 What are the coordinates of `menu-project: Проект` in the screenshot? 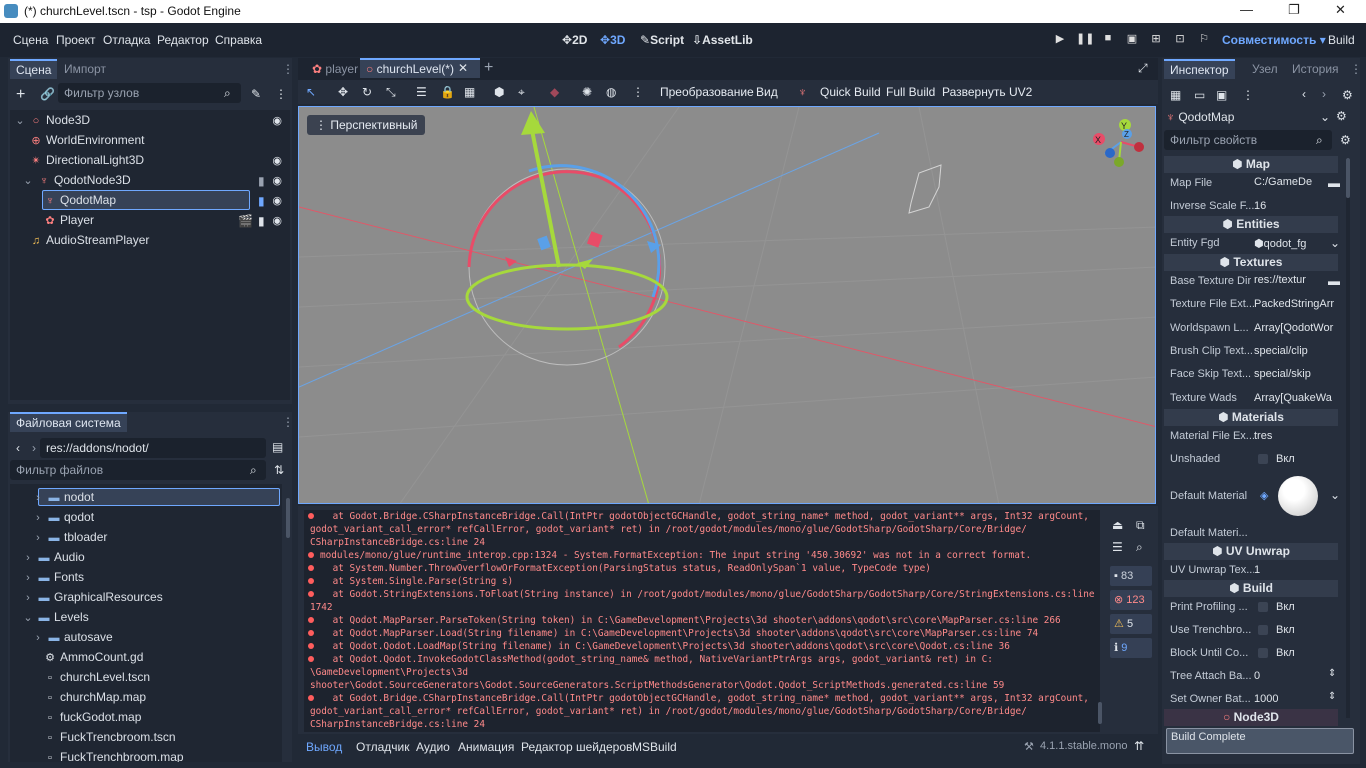 It's located at (76, 40).